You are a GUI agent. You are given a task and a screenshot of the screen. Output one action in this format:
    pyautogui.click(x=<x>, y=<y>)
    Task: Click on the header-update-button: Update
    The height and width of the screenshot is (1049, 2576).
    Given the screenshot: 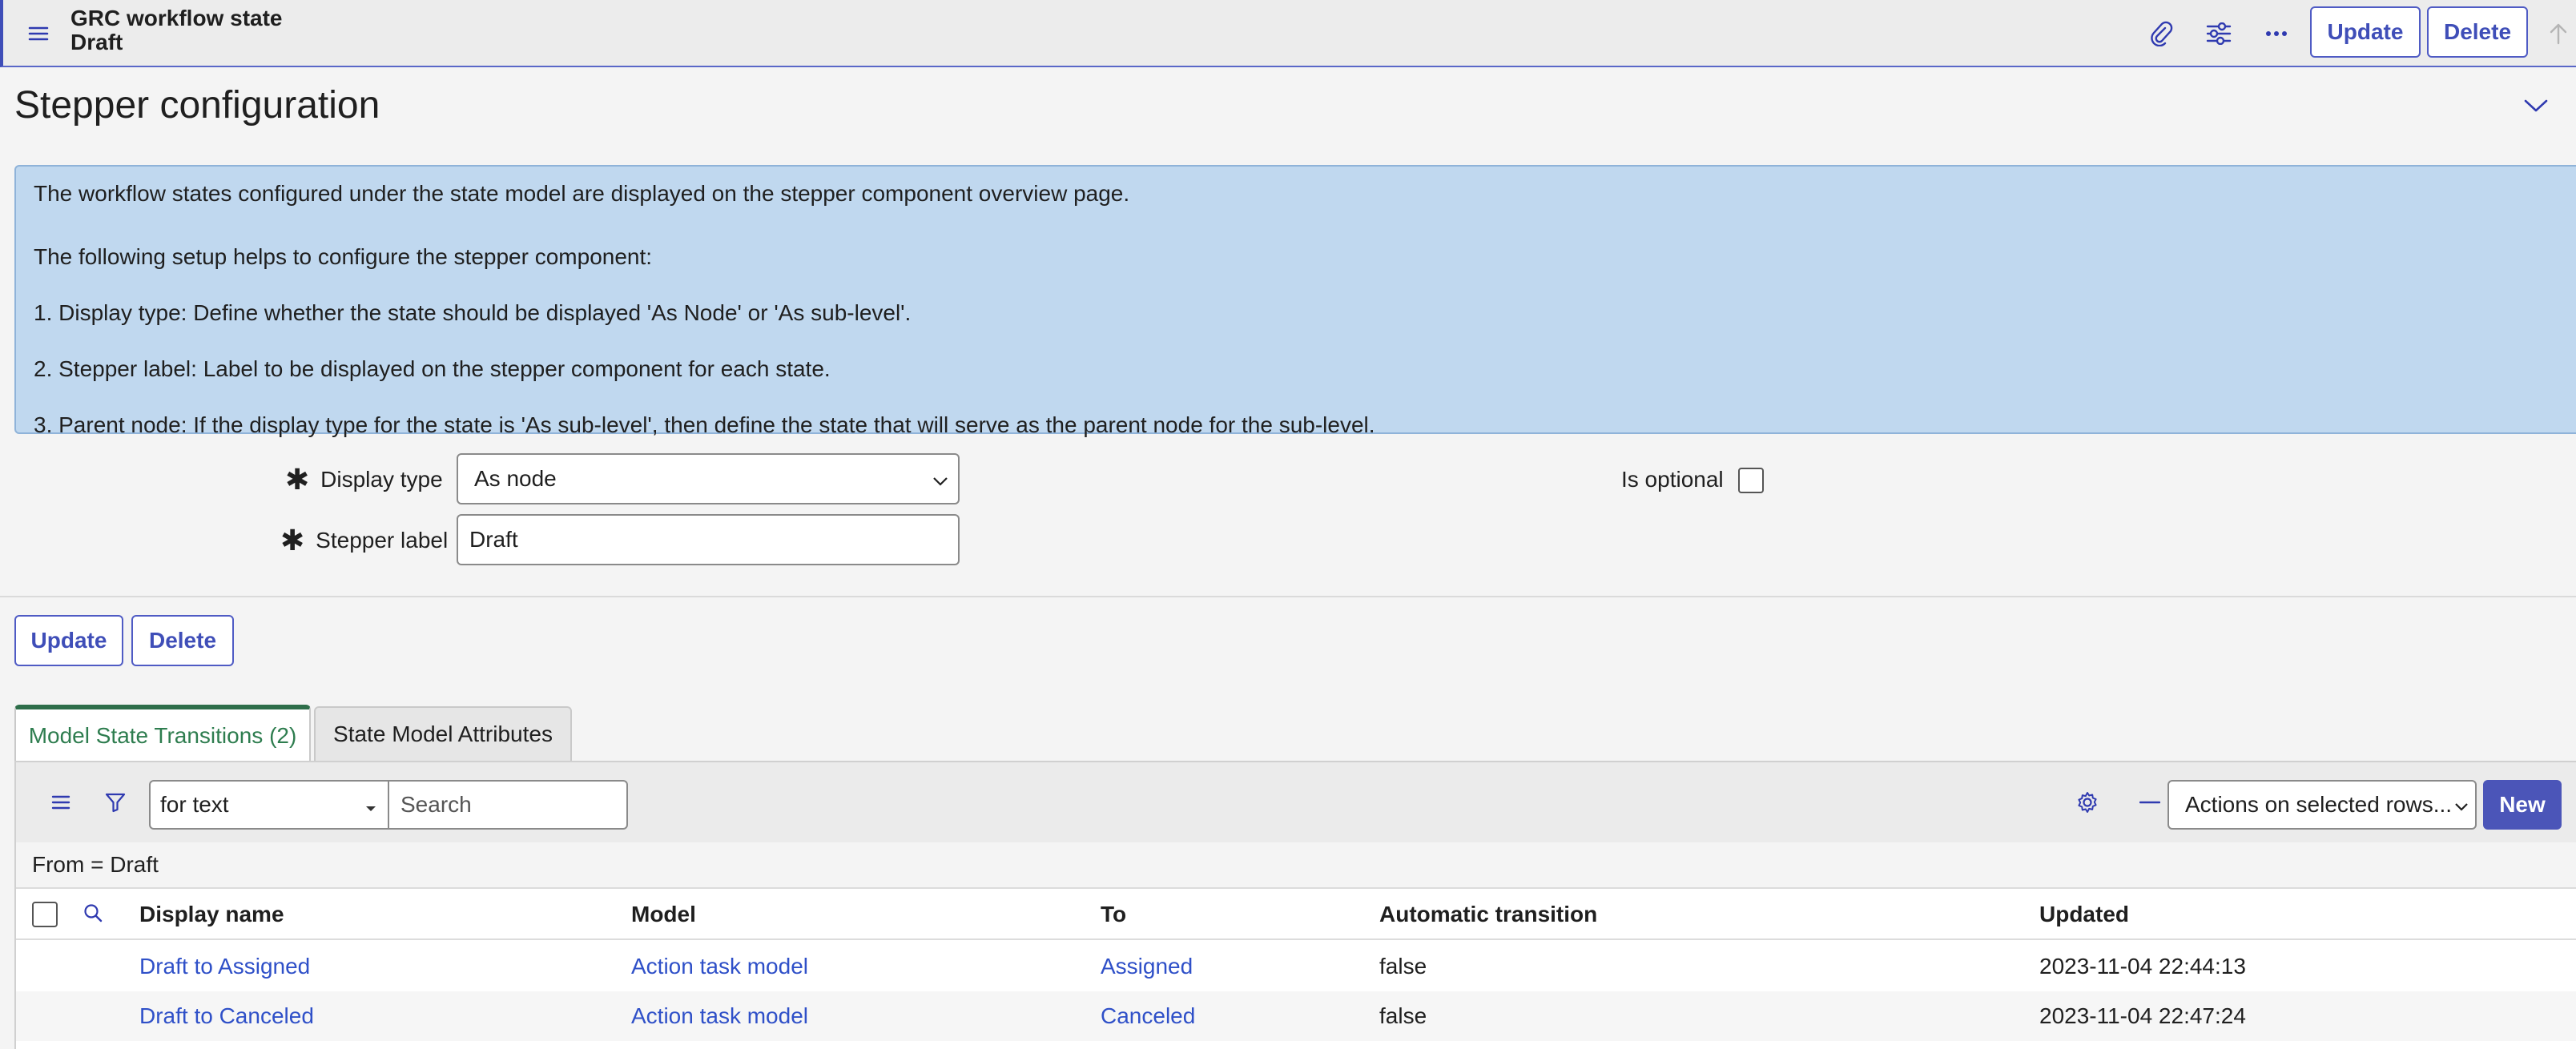 What is the action you would take?
    pyautogui.click(x=2365, y=32)
    